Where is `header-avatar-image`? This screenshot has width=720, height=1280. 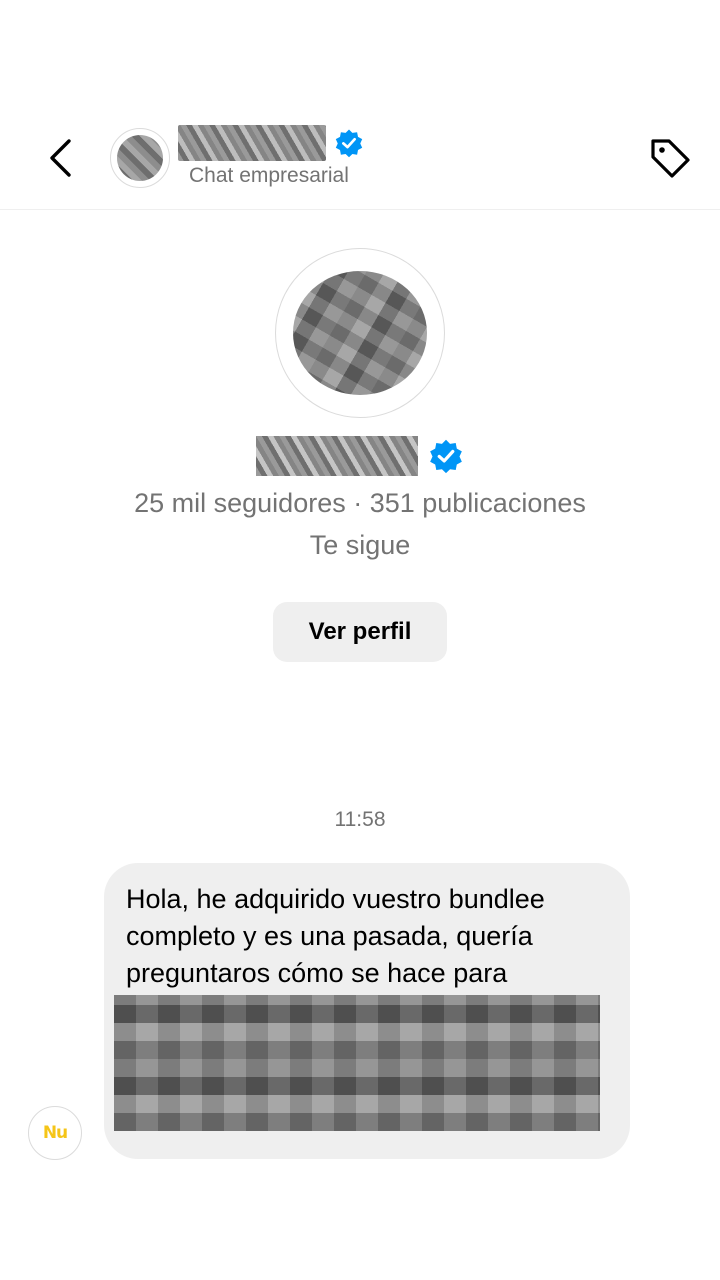 header-avatar-image is located at coordinates (140, 158).